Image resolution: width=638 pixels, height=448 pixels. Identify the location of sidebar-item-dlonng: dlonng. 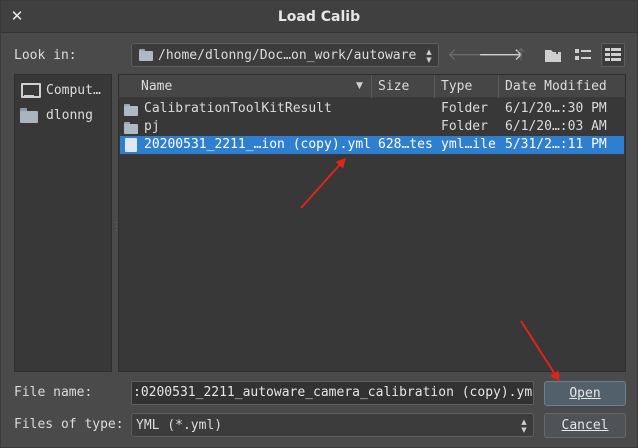
(65, 115).